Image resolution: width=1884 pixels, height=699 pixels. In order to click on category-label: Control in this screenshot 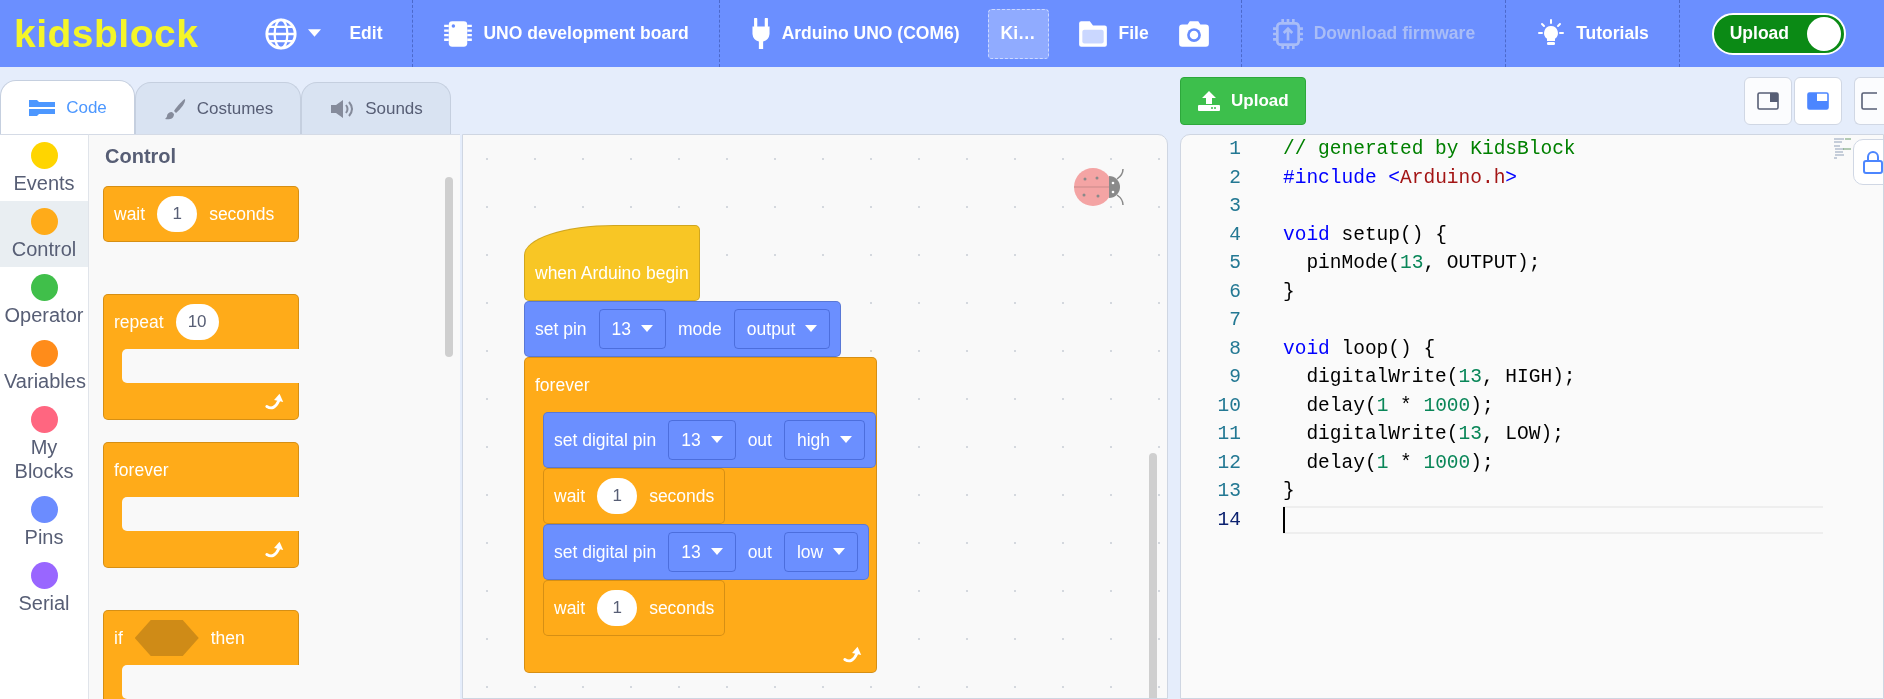, I will do `click(44, 249)`.